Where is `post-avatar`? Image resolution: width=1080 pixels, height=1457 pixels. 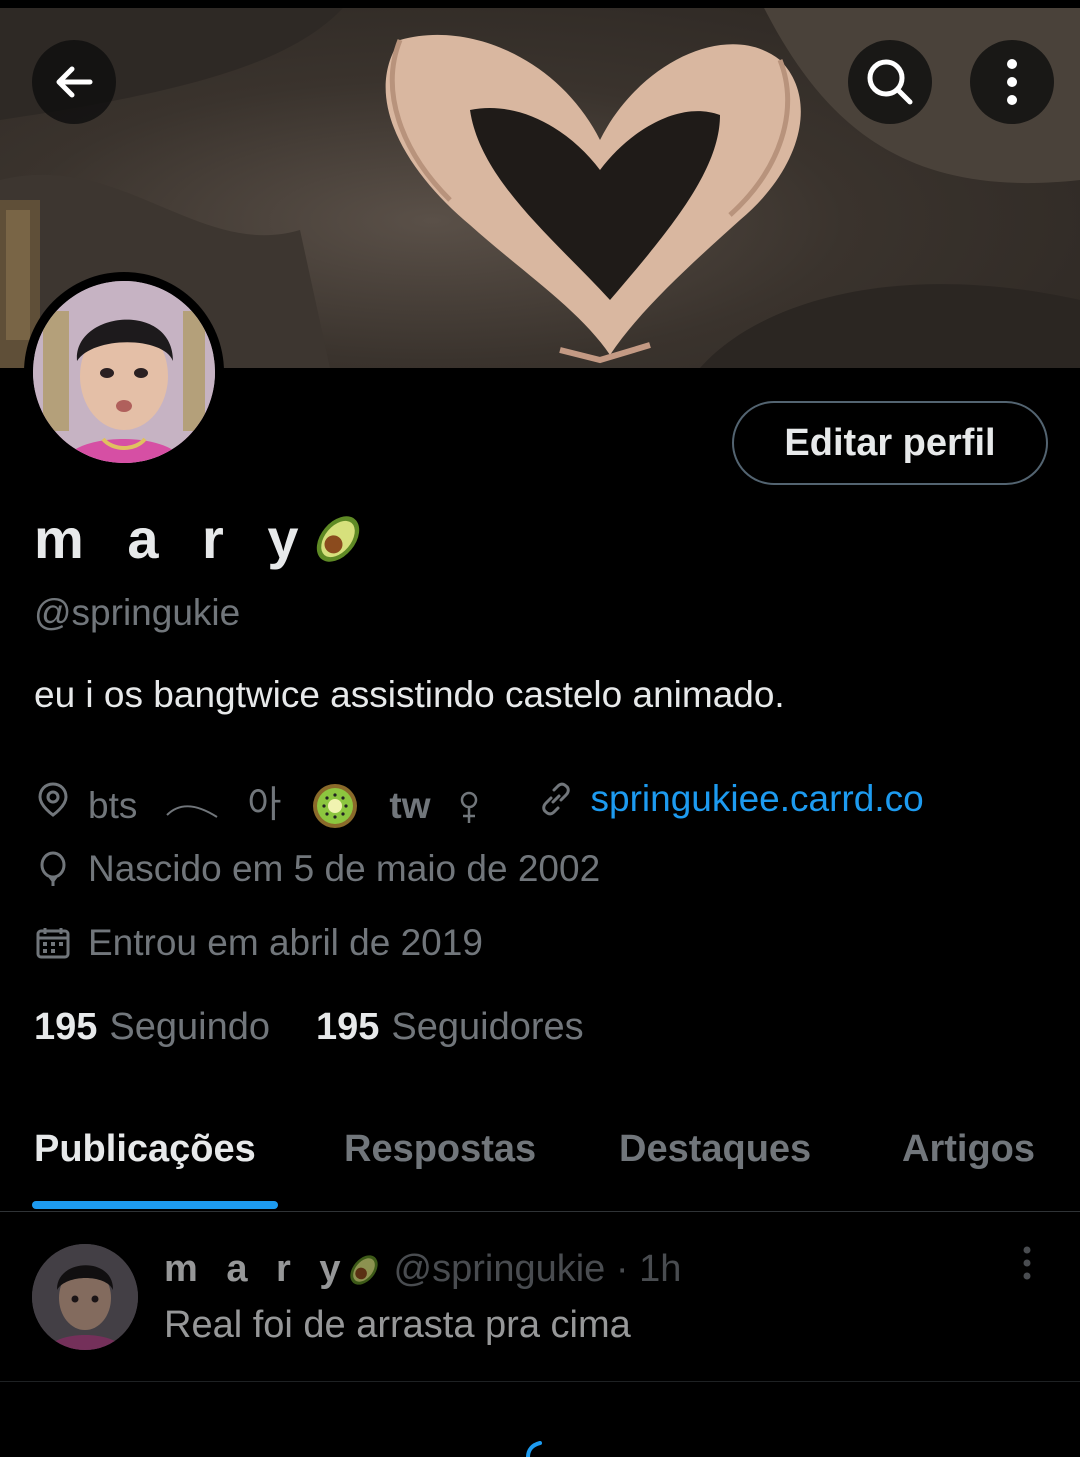
post-avatar is located at coordinates (85, 1297).